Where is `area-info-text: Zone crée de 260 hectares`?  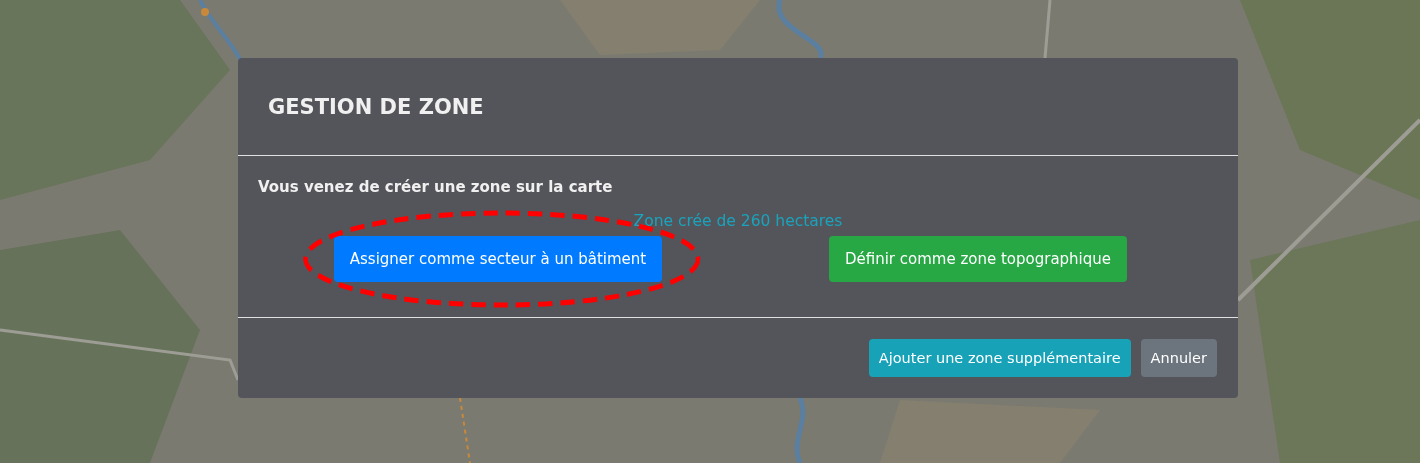
area-info-text: Zone crée de 260 hectares is located at coordinates (738, 221).